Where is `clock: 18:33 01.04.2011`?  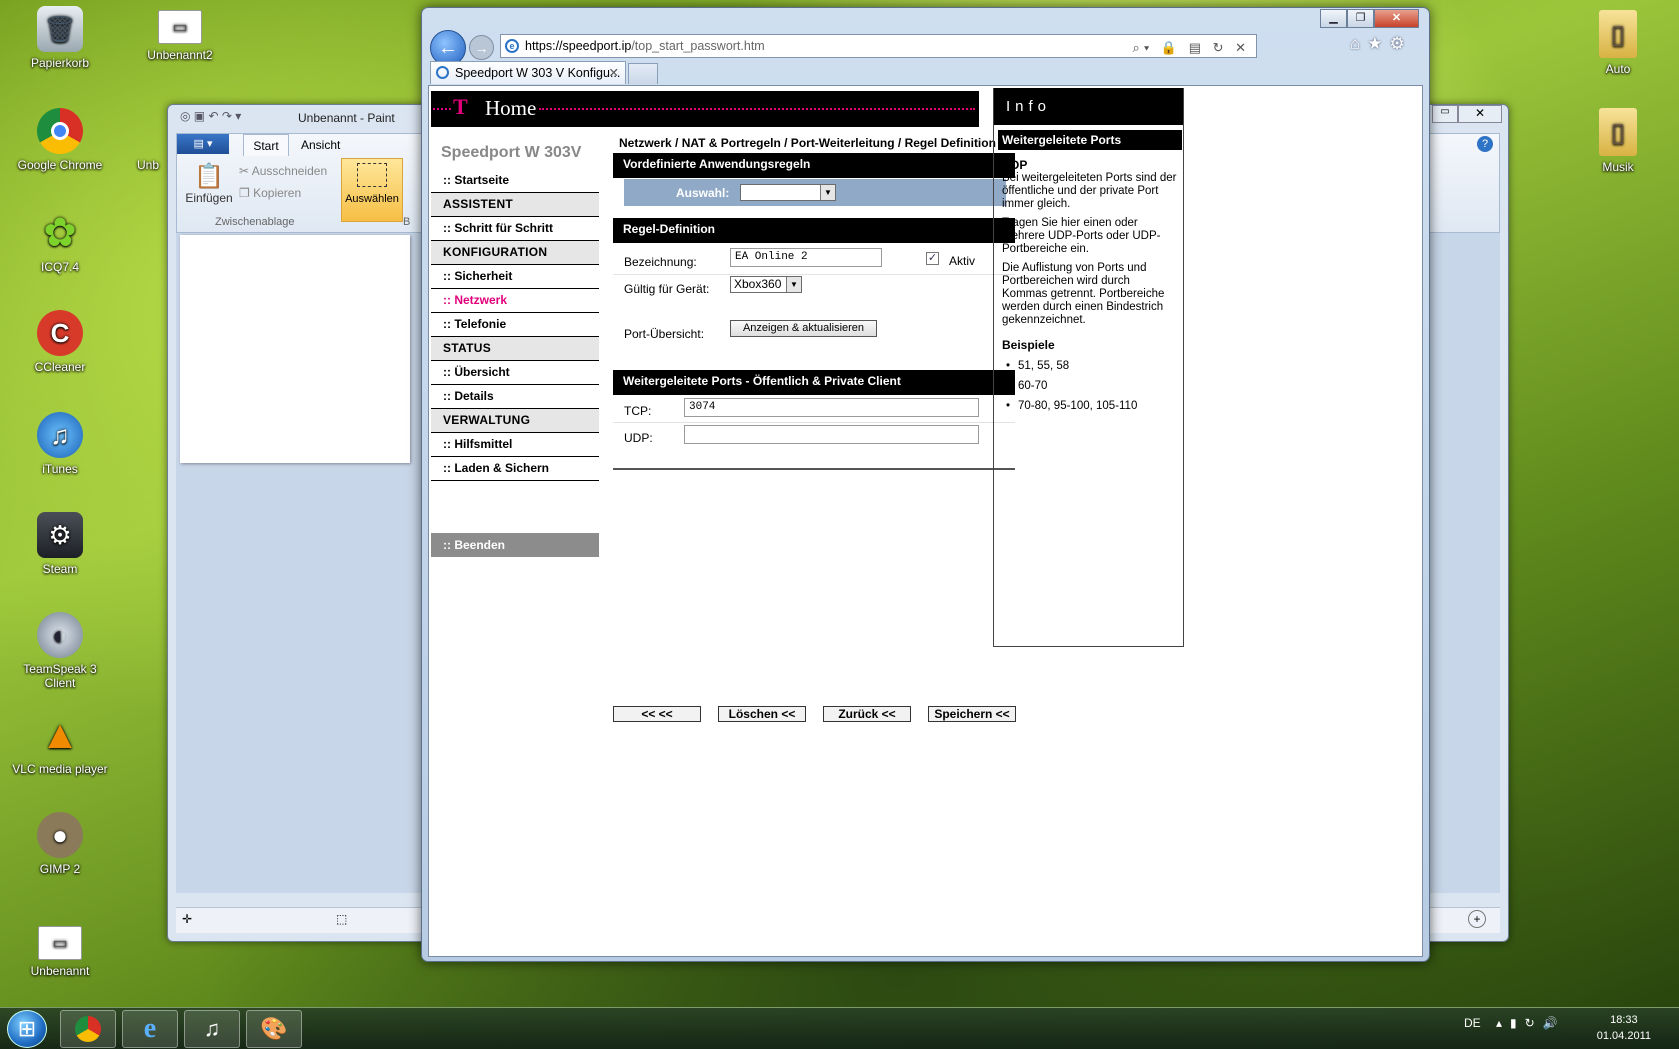 clock: 18:33 01.04.2011 is located at coordinates (1624, 1028).